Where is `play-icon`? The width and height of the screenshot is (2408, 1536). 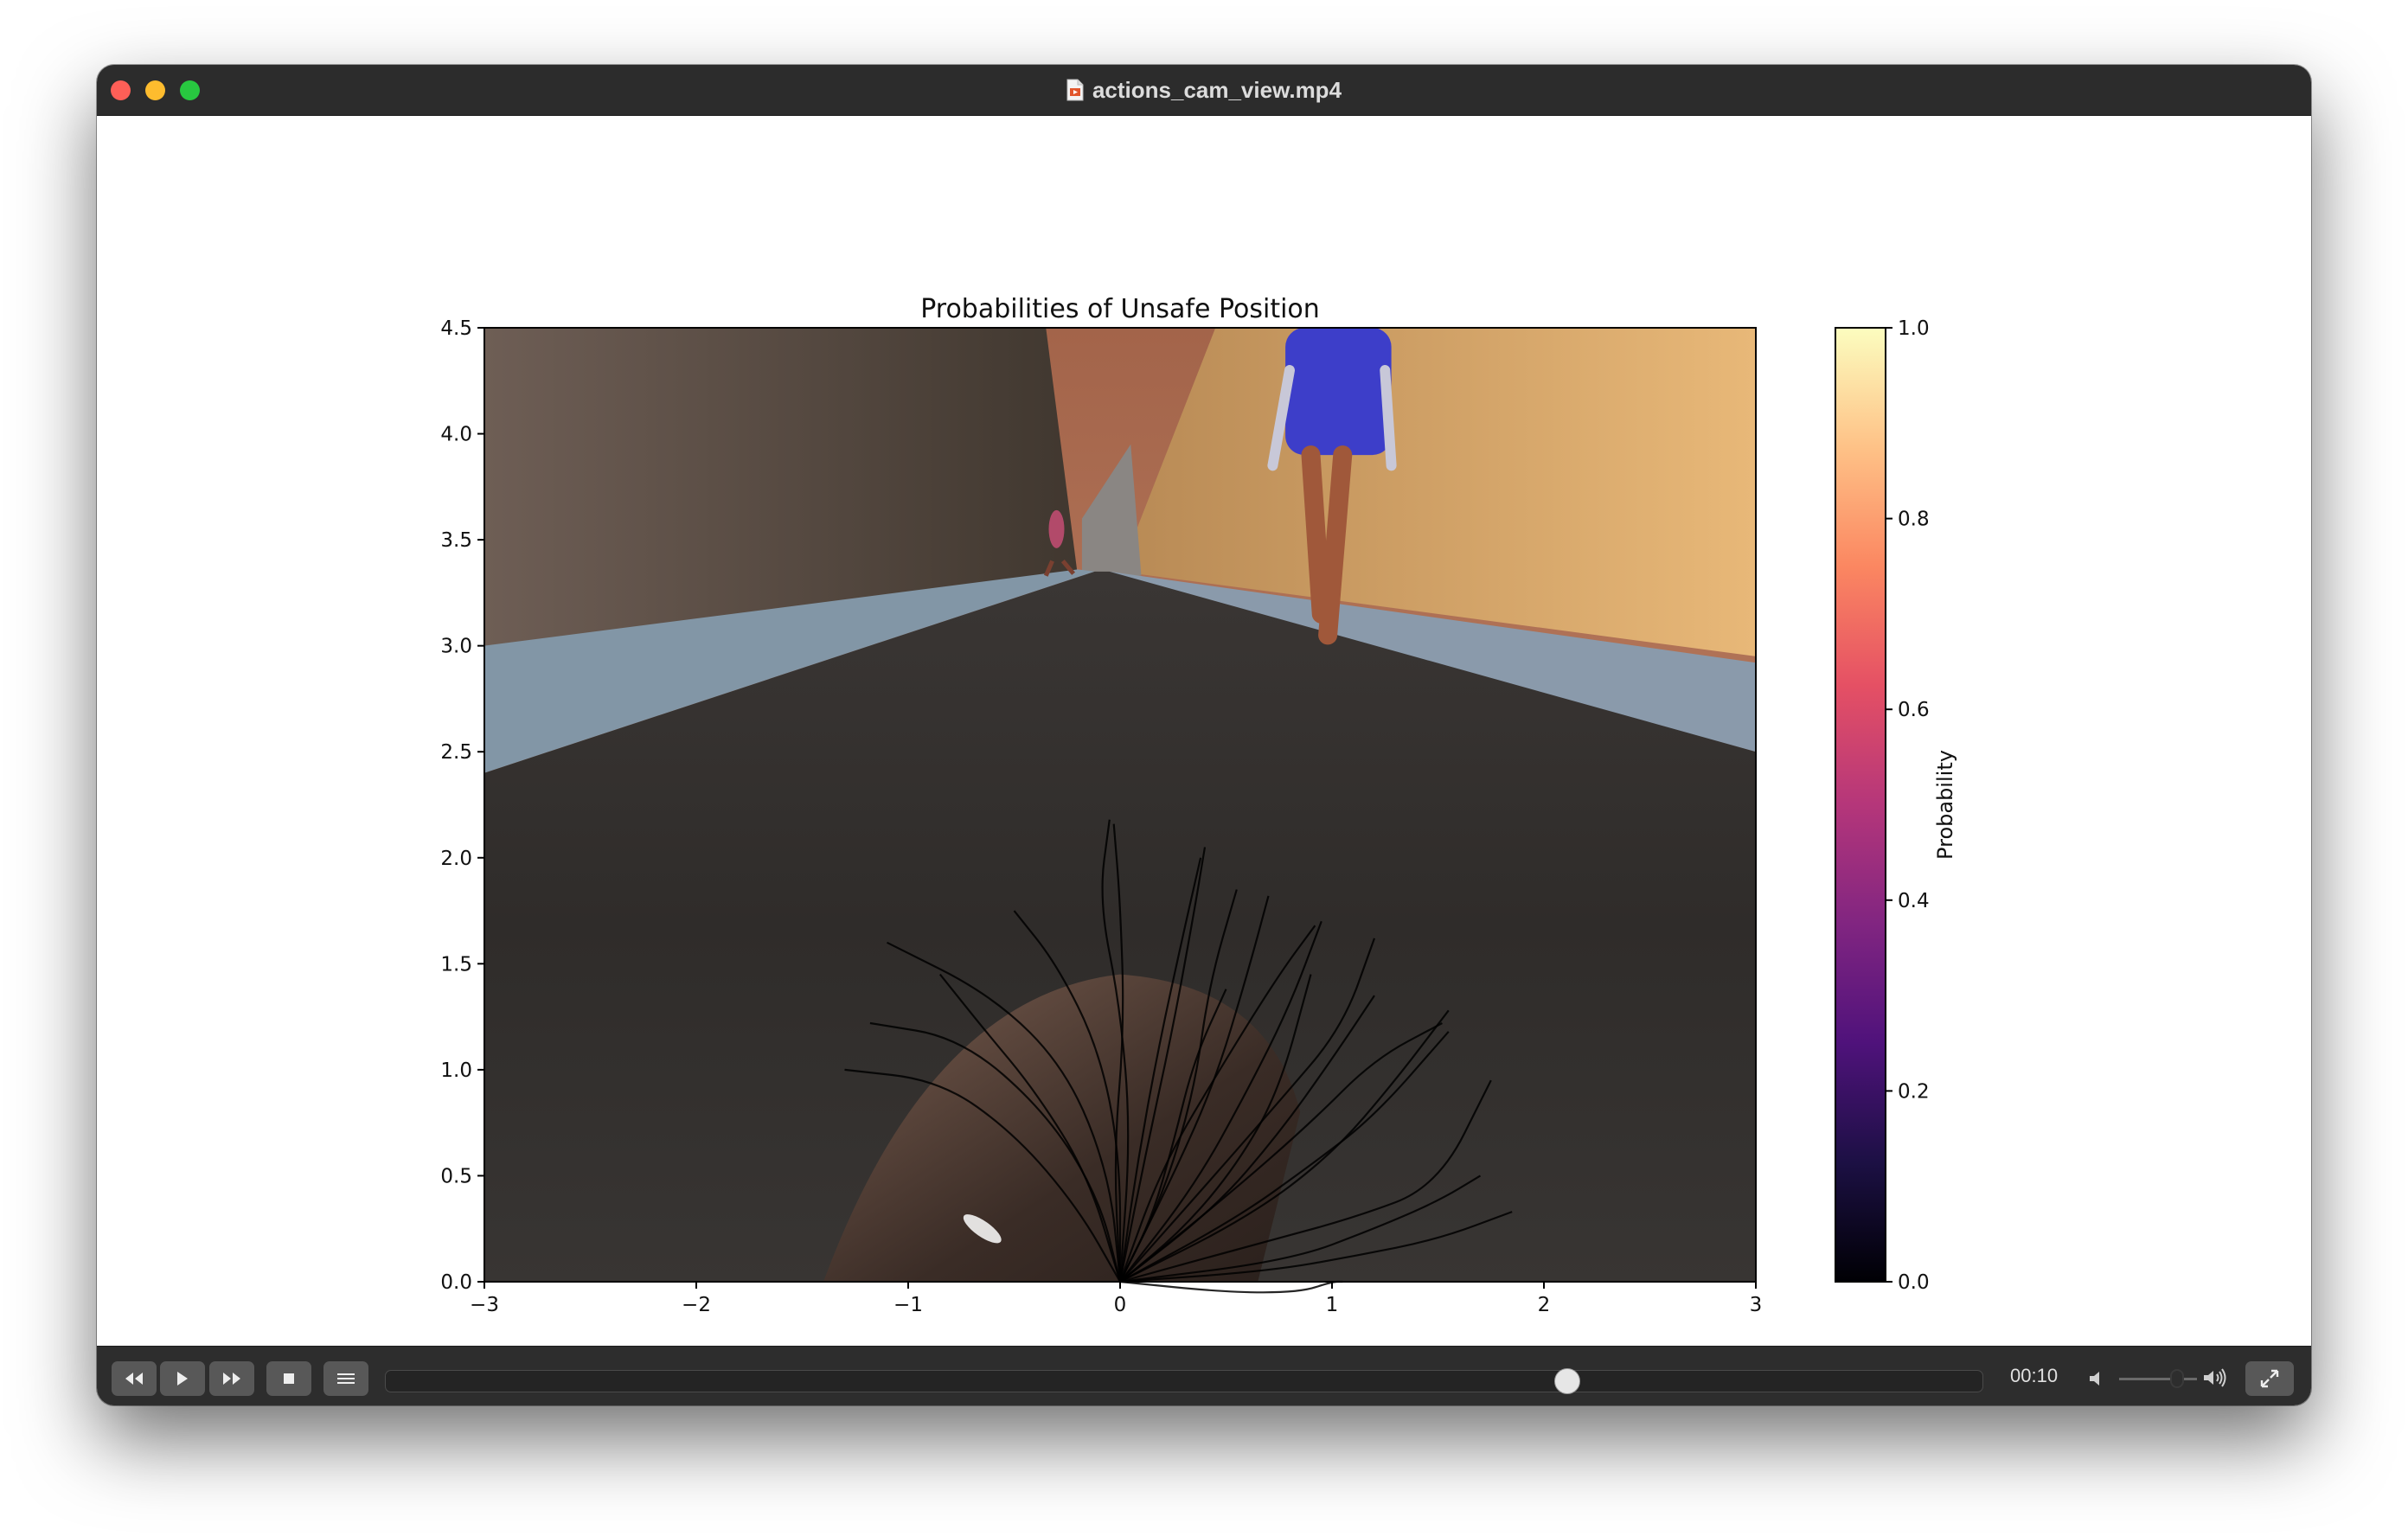
play-icon is located at coordinates (182, 1379).